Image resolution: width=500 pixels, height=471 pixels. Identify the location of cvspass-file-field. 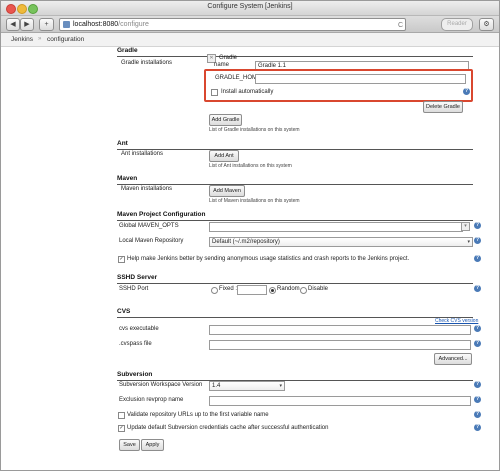
(340, 345).